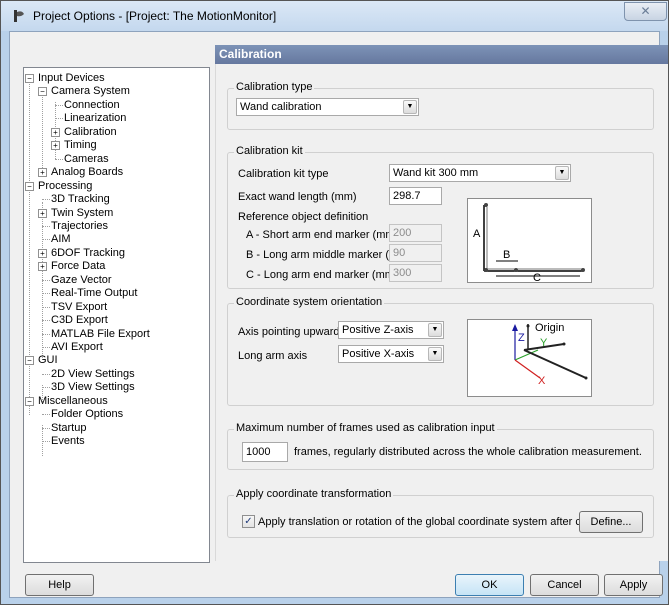 The image size is (669, 605). Describe the element at coordinates (61, 239) in the screenshot. I see `tree-item-label: AIM` at that location.